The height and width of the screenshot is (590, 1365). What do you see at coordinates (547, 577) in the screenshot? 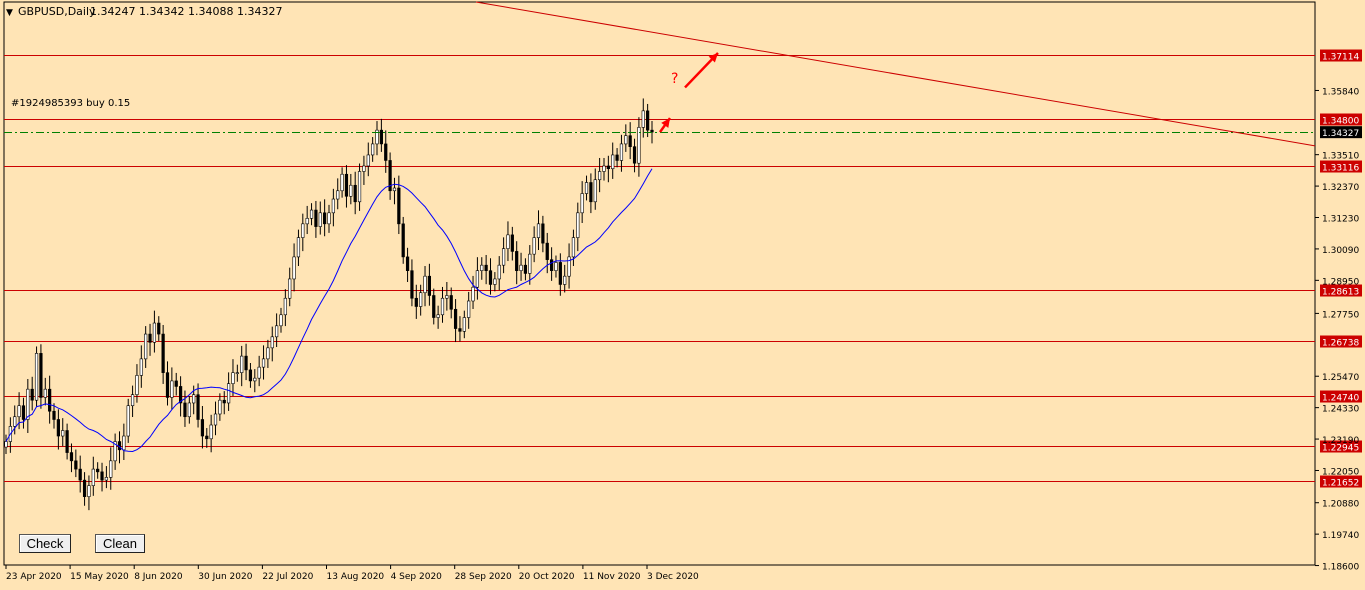
I see `time-tick-label: 20 Oct 2020` at bounding box center [547, 577].